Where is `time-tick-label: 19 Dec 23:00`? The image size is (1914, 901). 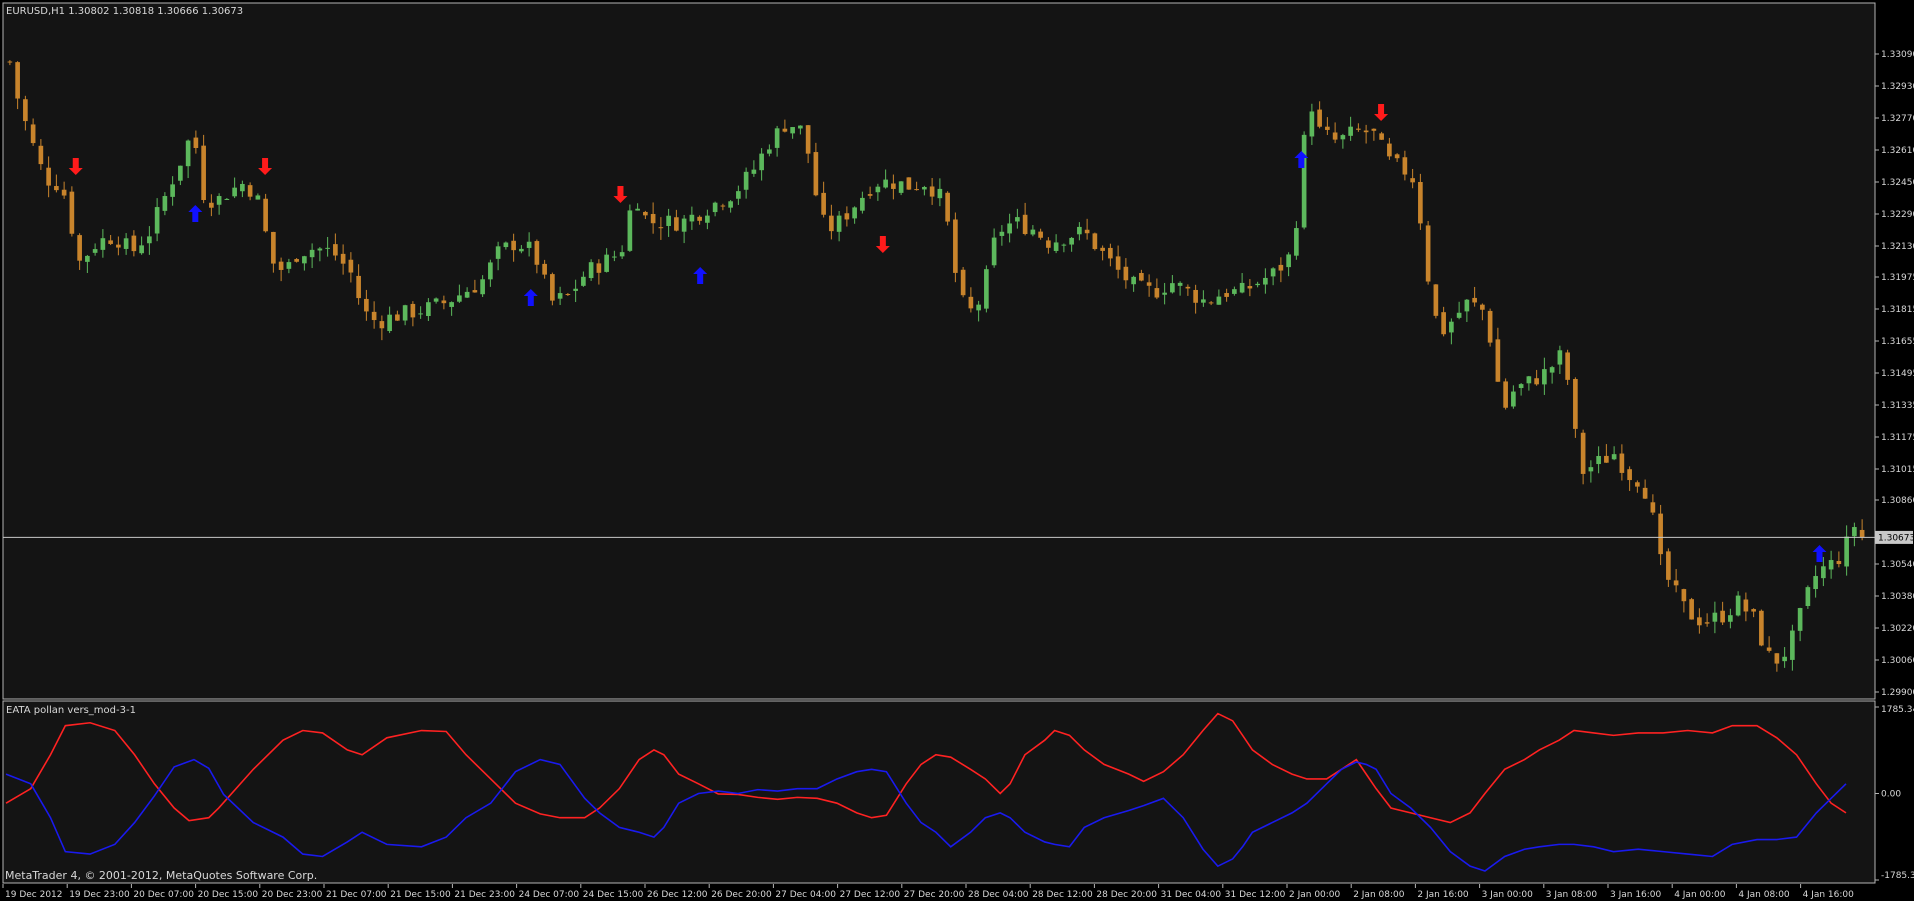 time-tick-label: 19 Dec 23:00 is located at coordinates (99, 895).